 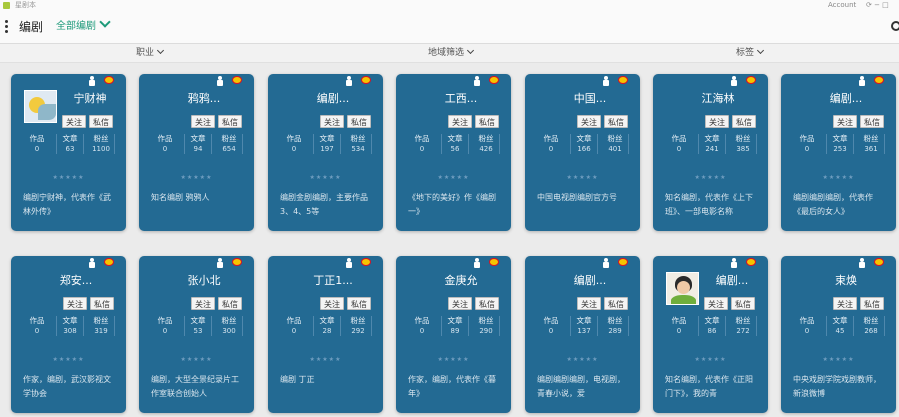 I want to click on filter-region: 地域筛选, so click(x=451, y=53).